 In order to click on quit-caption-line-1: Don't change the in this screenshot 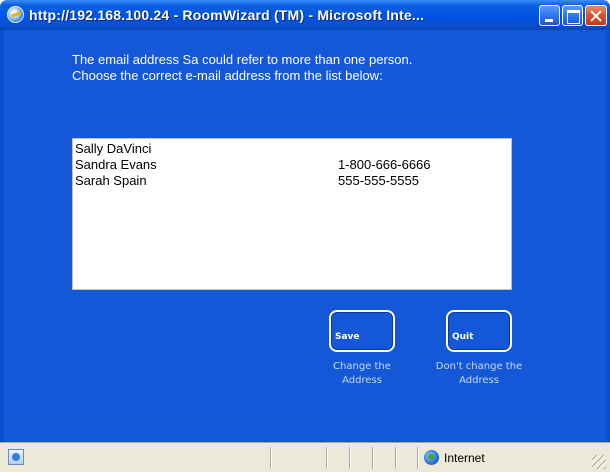, I will do `click(479, 366)`.